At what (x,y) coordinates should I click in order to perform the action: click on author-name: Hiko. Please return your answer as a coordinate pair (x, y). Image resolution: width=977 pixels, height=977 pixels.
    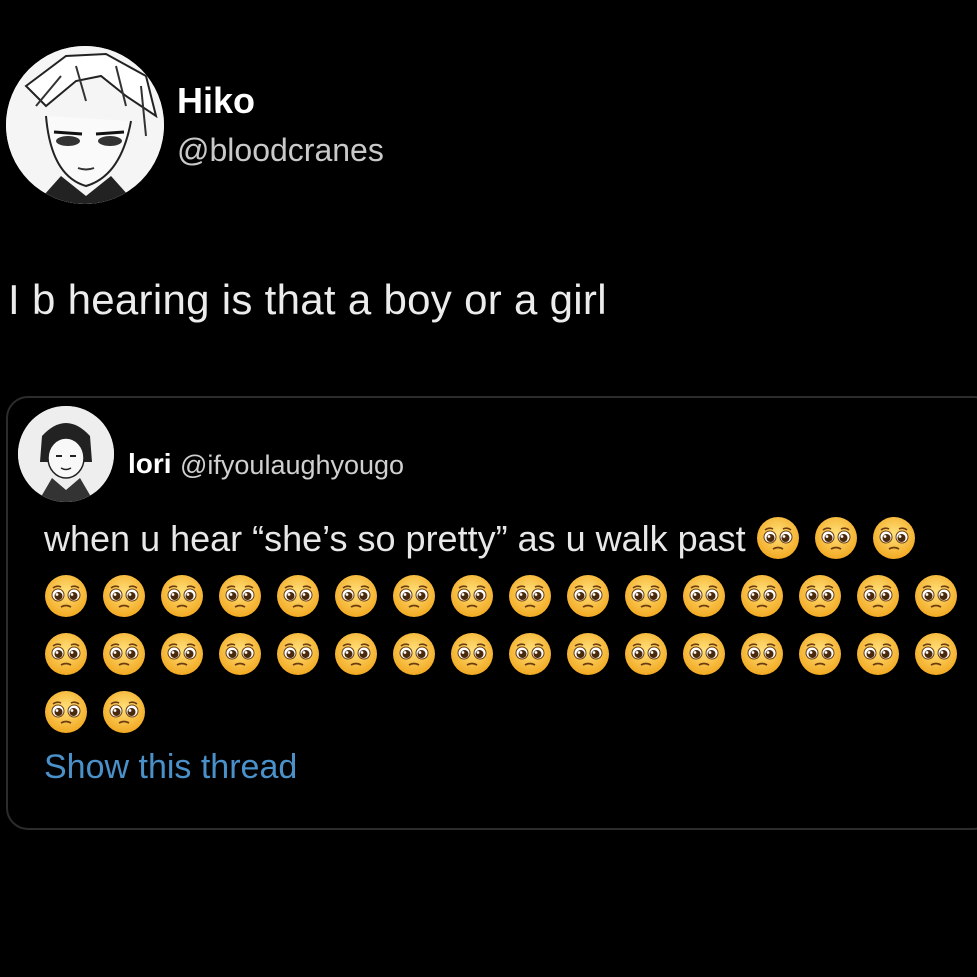
    Looking at the image, I should click on (216, 101).